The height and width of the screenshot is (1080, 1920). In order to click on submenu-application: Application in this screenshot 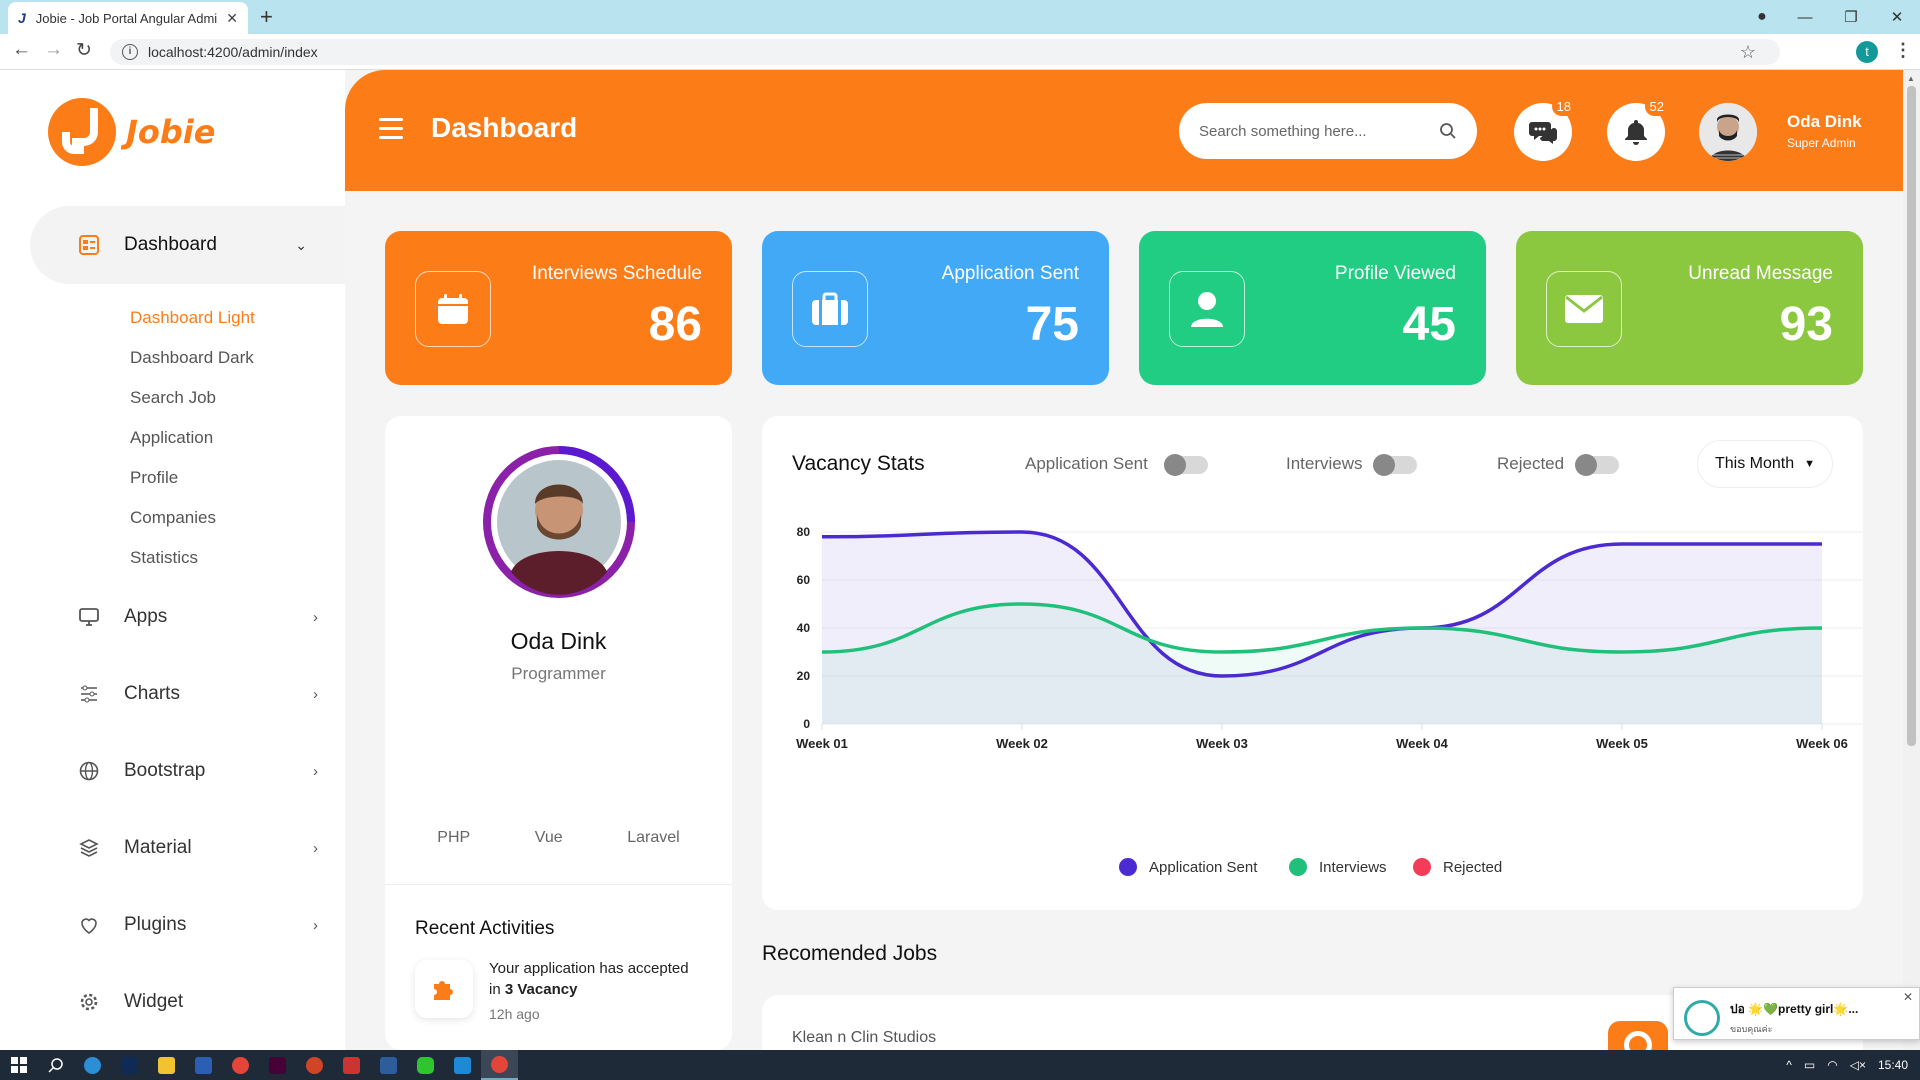, I will do `click(192, 438)`.